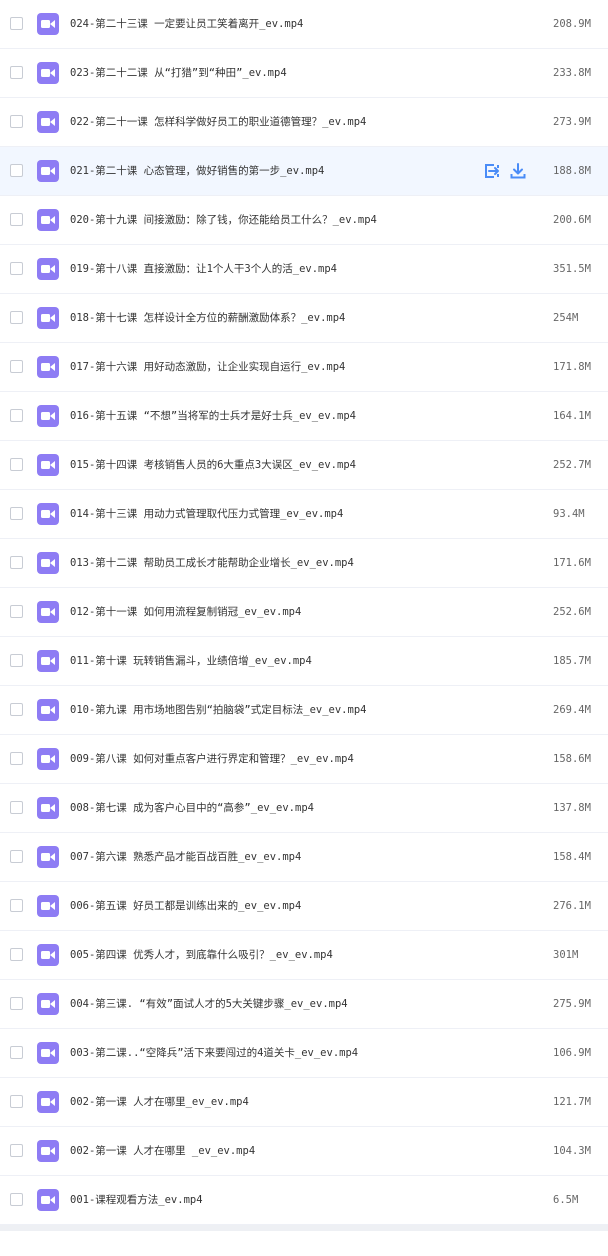 This screenshot has width=608, height=1256. What do you see at coordinates (566, 955) in the screenshot?
I see `file-size: 301M` at bounding box center [566, 955].